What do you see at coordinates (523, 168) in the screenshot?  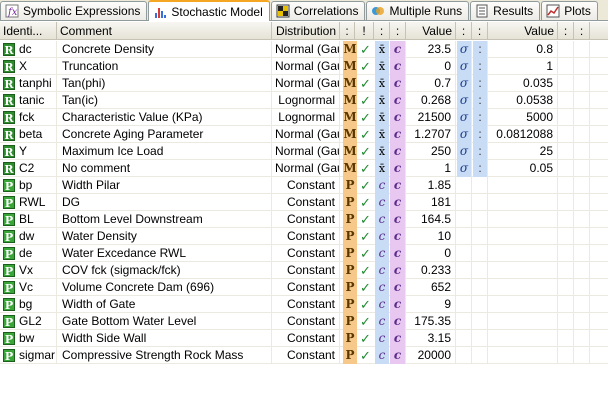 I see `value-2-cell: 0.05` at bounding box center [523, 168].